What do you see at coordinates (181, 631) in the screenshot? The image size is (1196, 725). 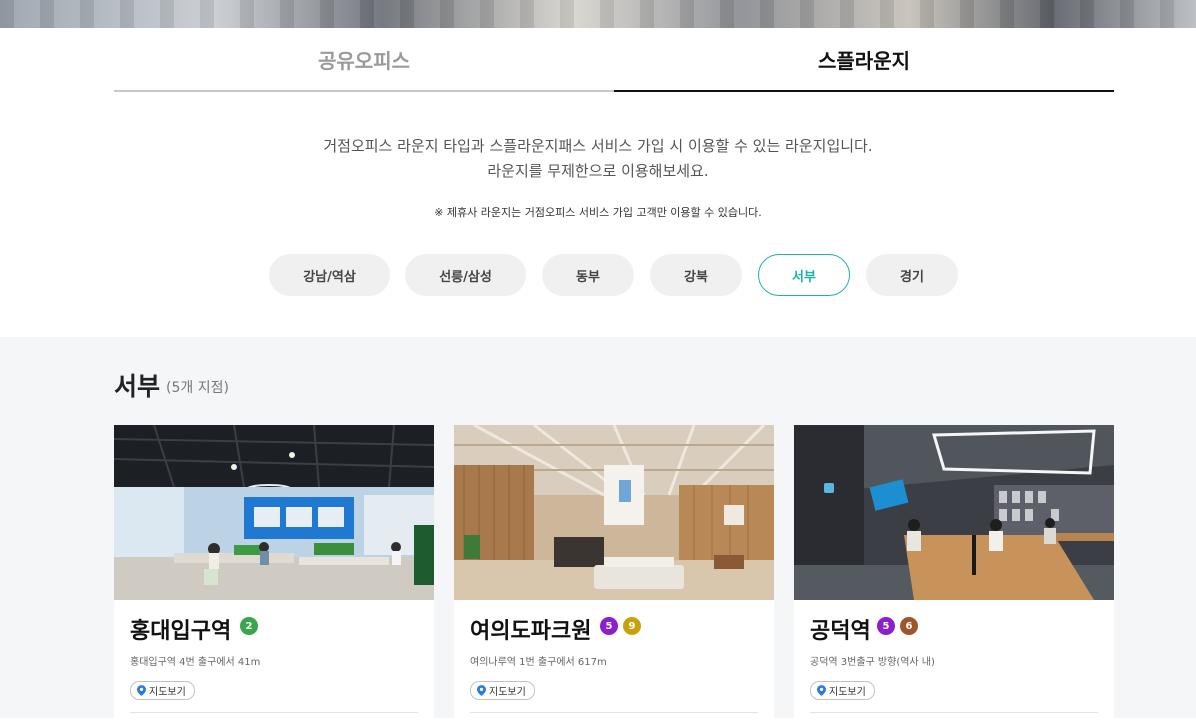 I see `branch-name: 홍대입구역` at bounding box center [181, 631].